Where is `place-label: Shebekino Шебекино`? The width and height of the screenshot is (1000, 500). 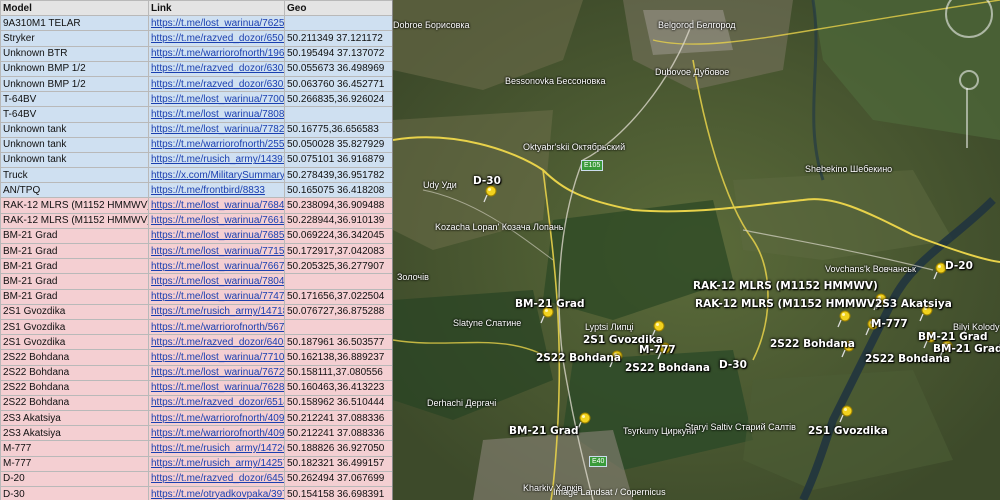 place-label: Shebekino Шебекино is located at coordinates (849, 169).